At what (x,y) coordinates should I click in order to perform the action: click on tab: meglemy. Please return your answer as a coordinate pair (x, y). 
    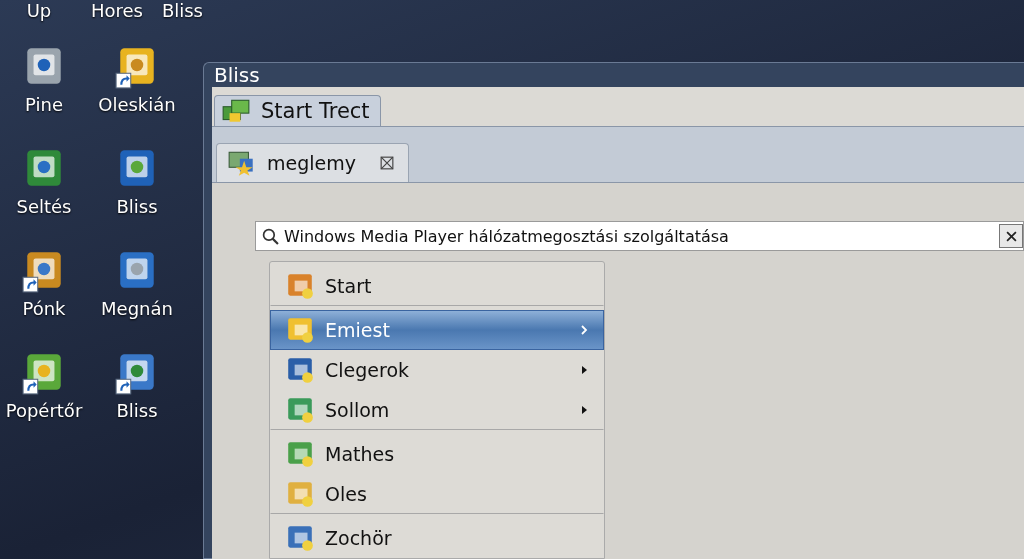
    Looking at the image, I should click on (312, 162).